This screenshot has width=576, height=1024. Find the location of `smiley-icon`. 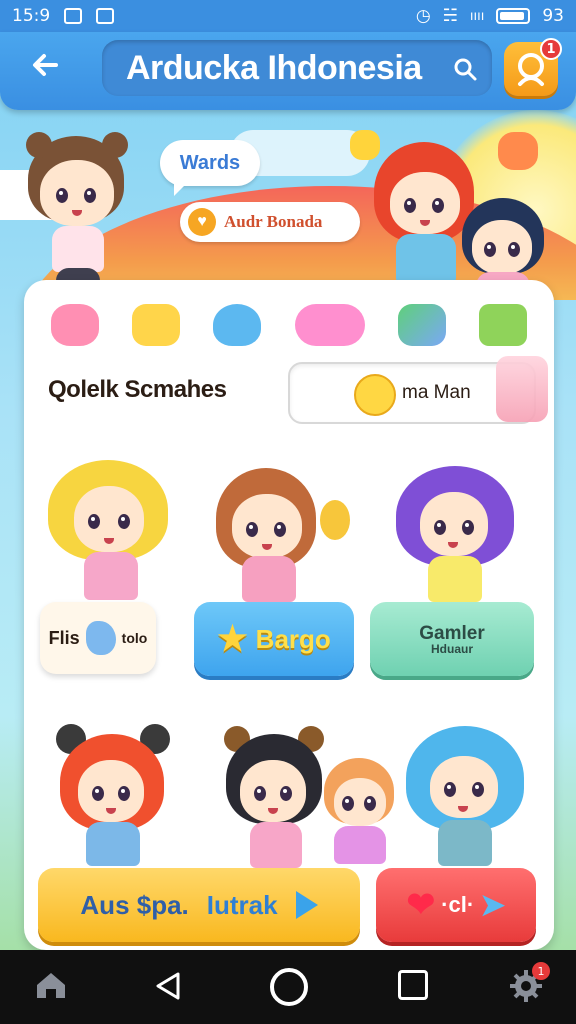

smiley-icon is located at coordinates (375, 395).